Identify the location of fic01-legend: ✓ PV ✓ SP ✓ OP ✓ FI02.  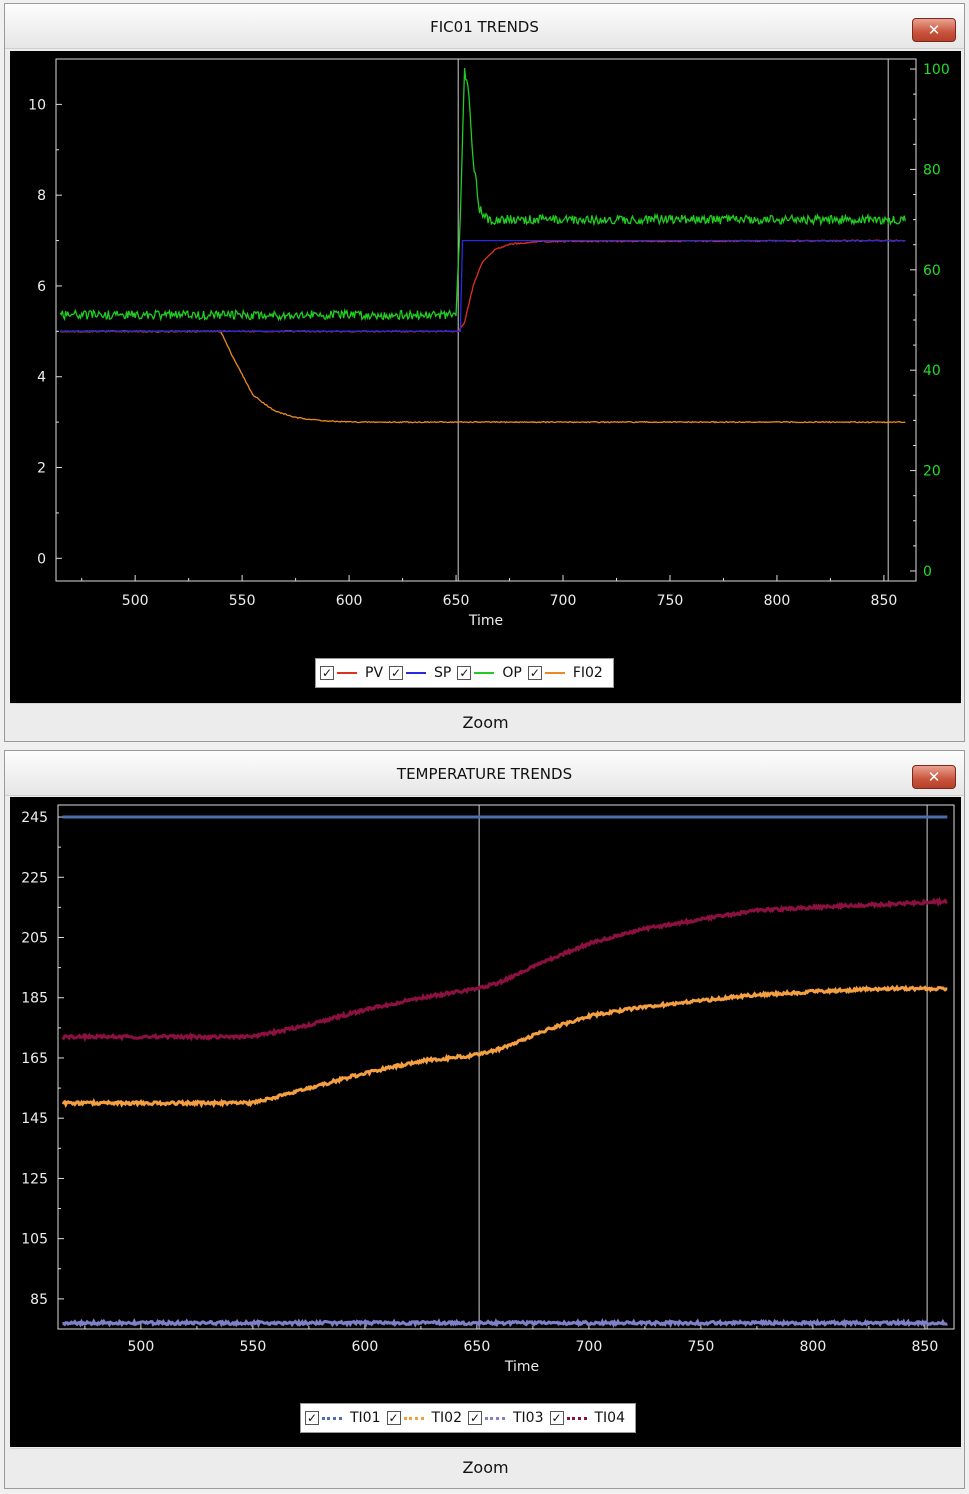
(464, 673).